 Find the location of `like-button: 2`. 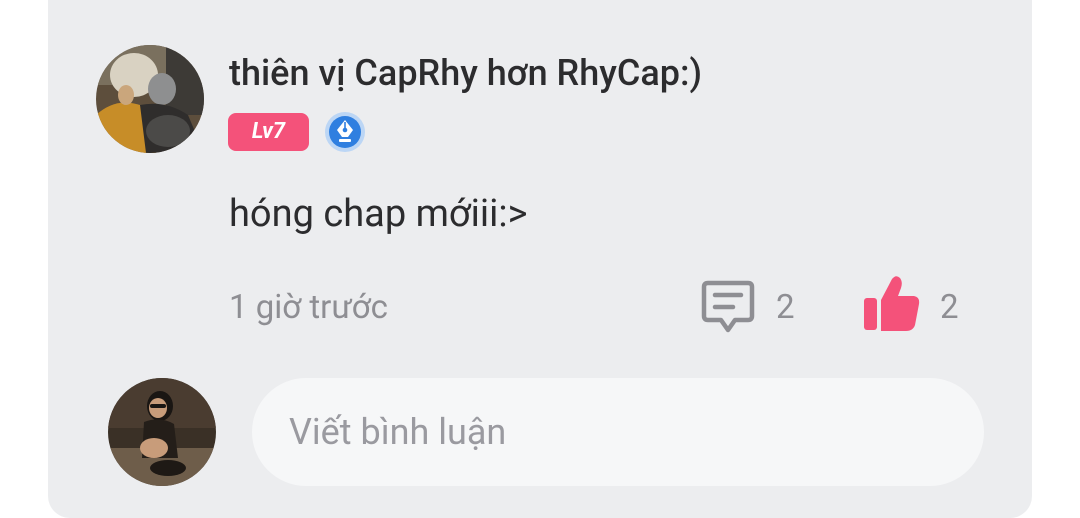

like-button: 2 is located at coordinates (917, 305).